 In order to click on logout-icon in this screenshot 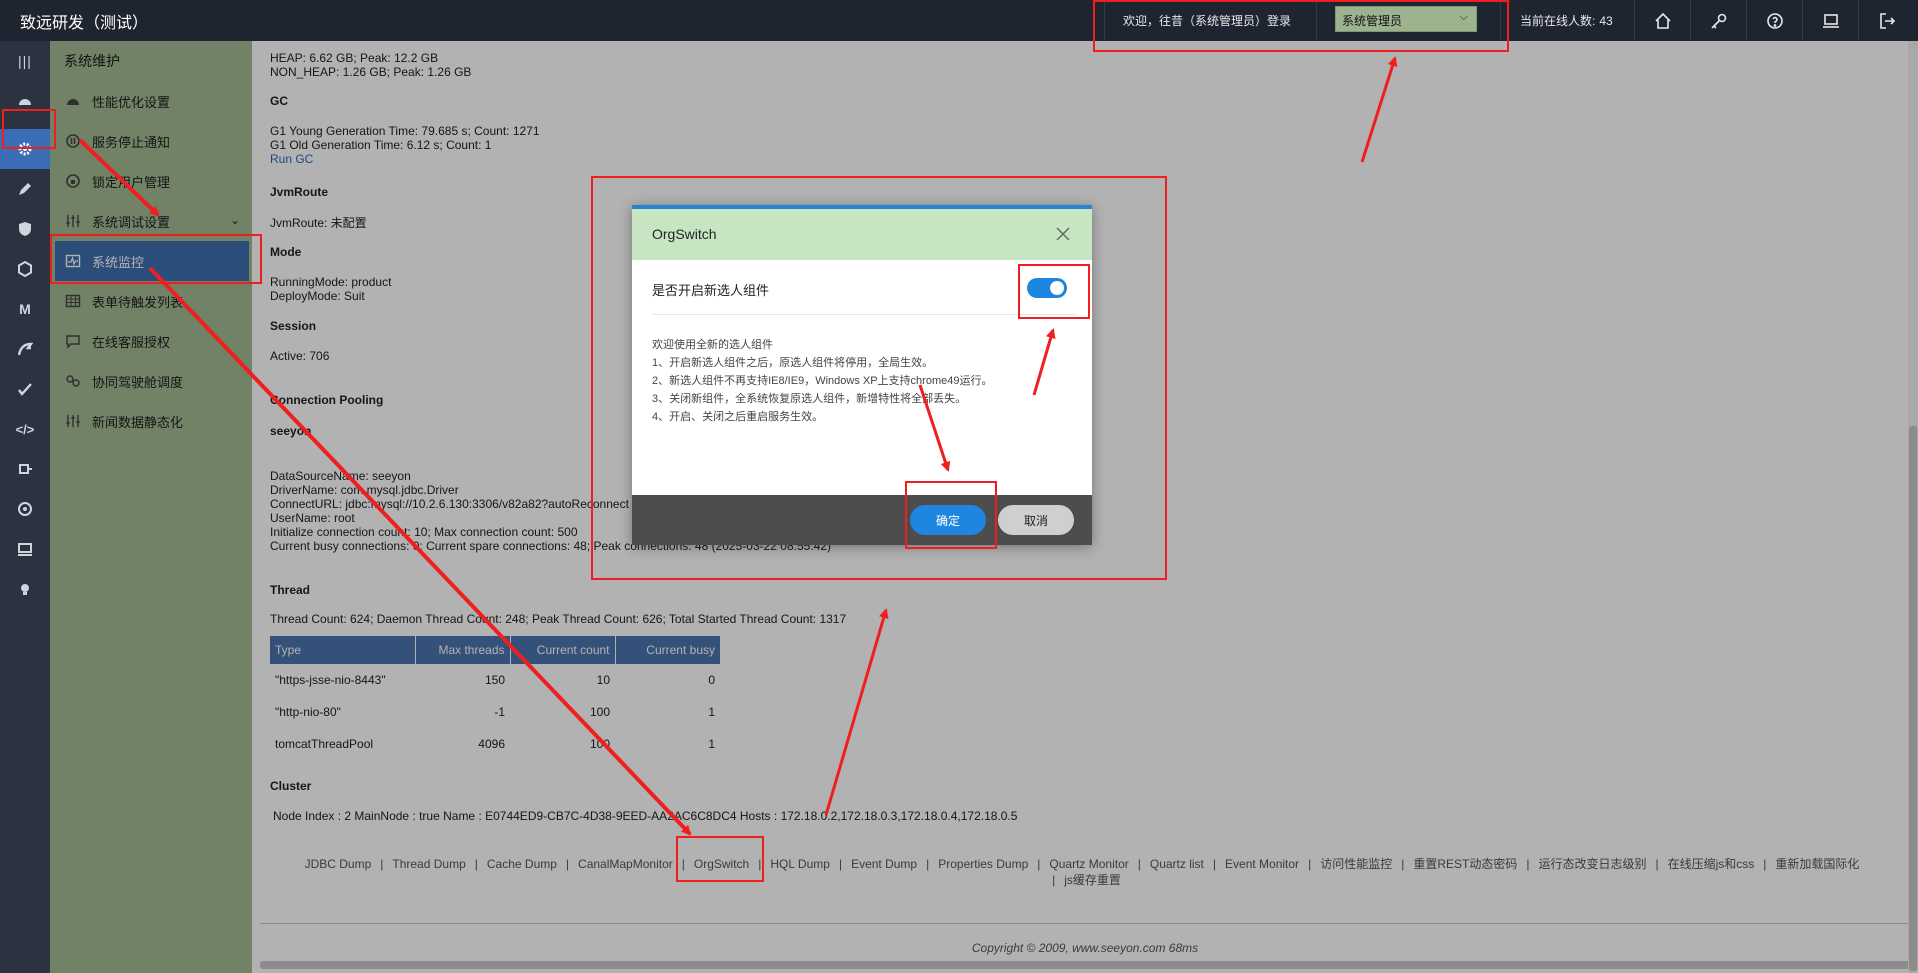, I will do `click(1887, 20)`.